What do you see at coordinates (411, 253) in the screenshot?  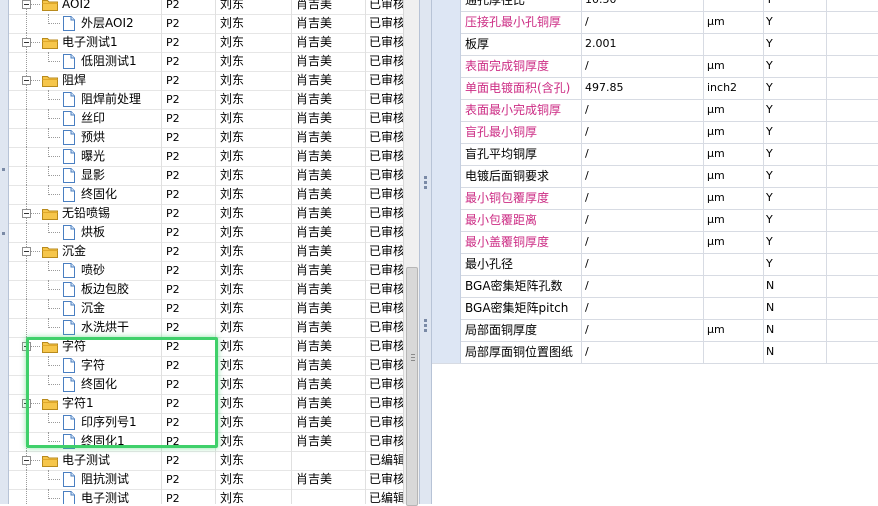 I see `tree-scrollbar` at bounding box center [411, 253].